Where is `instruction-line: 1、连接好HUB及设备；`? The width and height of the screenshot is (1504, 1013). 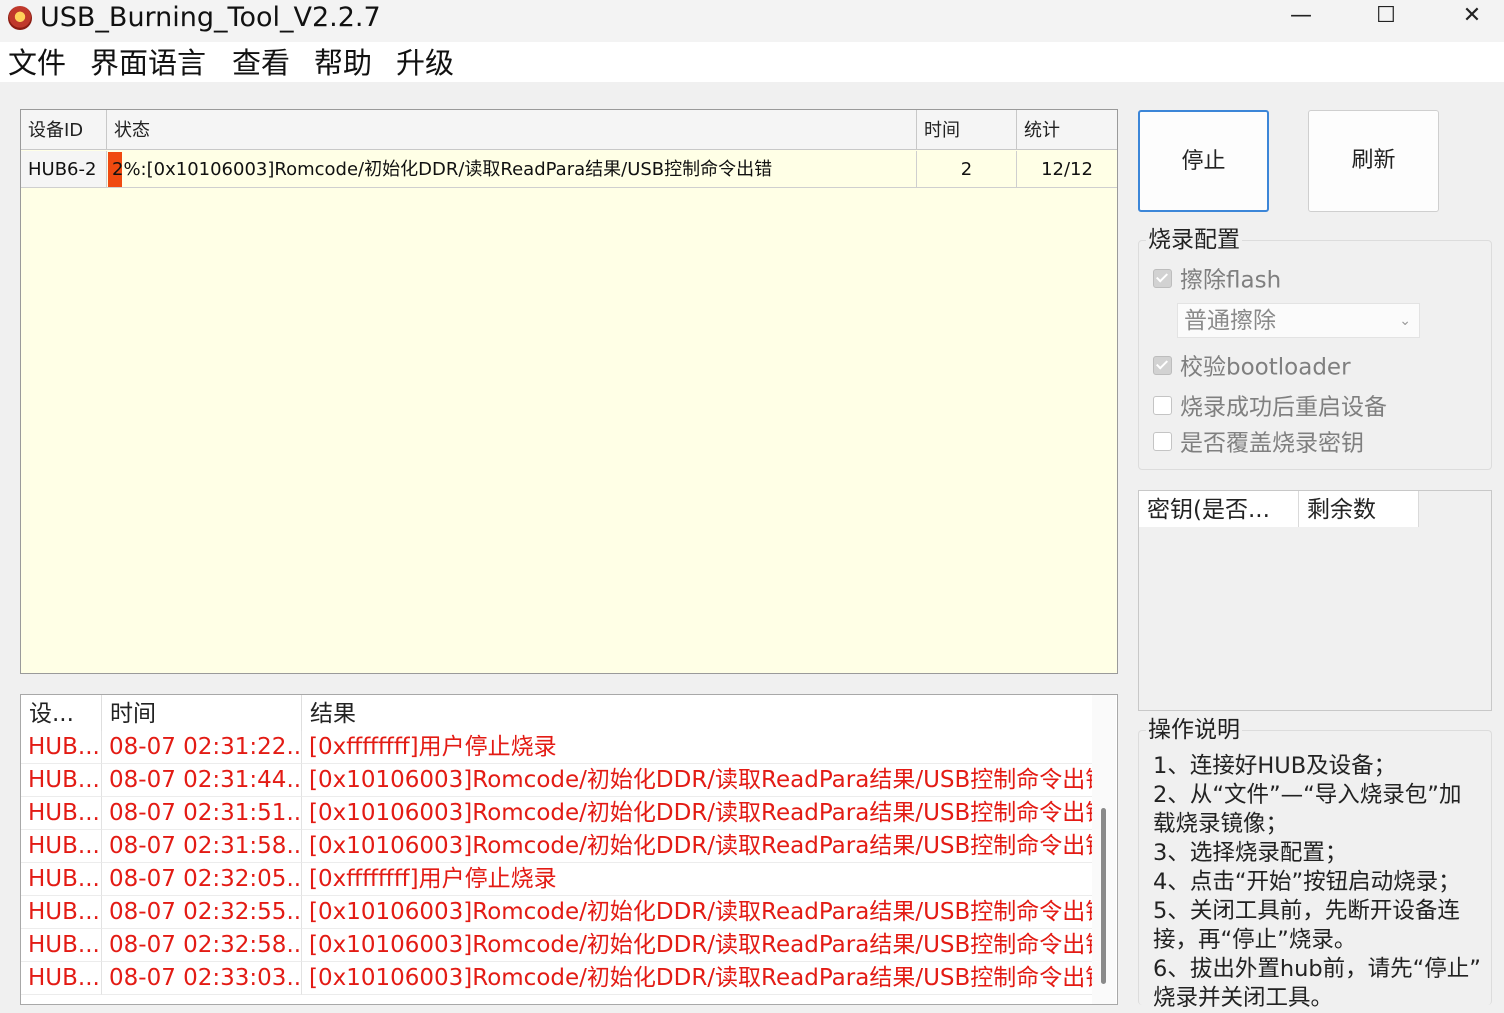
instruction-line: 1、连接好HUB及设备； is located at coordinates (1275, 766).